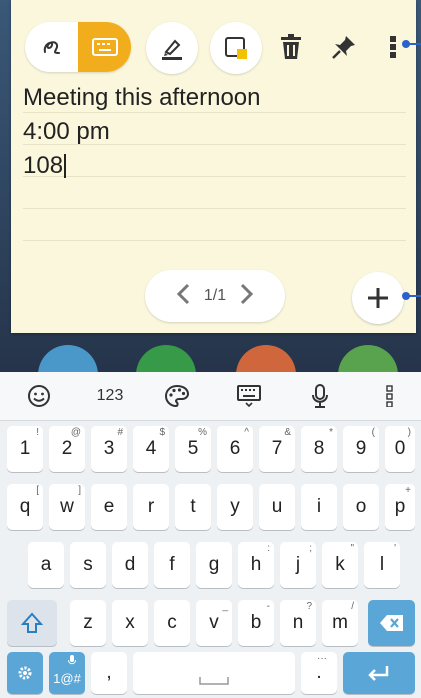 The width and height of the screenshot is (421, 698). What do you see at coordinates (46, 565) in the screenshot?
I see `key-a: a` at bounding box center [46, 565].